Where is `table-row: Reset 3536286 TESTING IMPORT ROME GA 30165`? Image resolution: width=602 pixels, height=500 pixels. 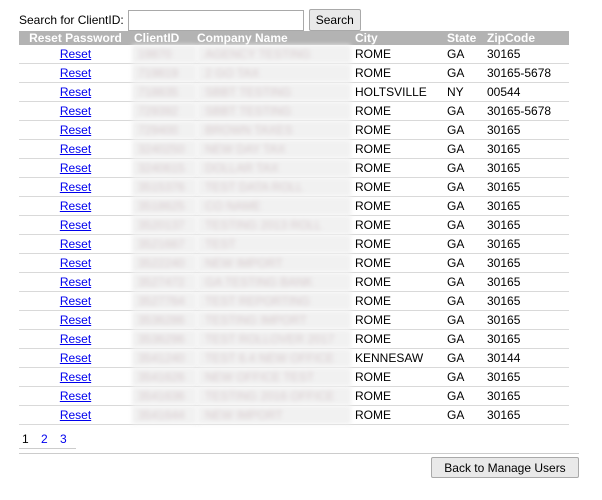
table-row: Reset 3536286 TESTING IMPORT ROME GA 30165 is located at coordinates (294, 320).